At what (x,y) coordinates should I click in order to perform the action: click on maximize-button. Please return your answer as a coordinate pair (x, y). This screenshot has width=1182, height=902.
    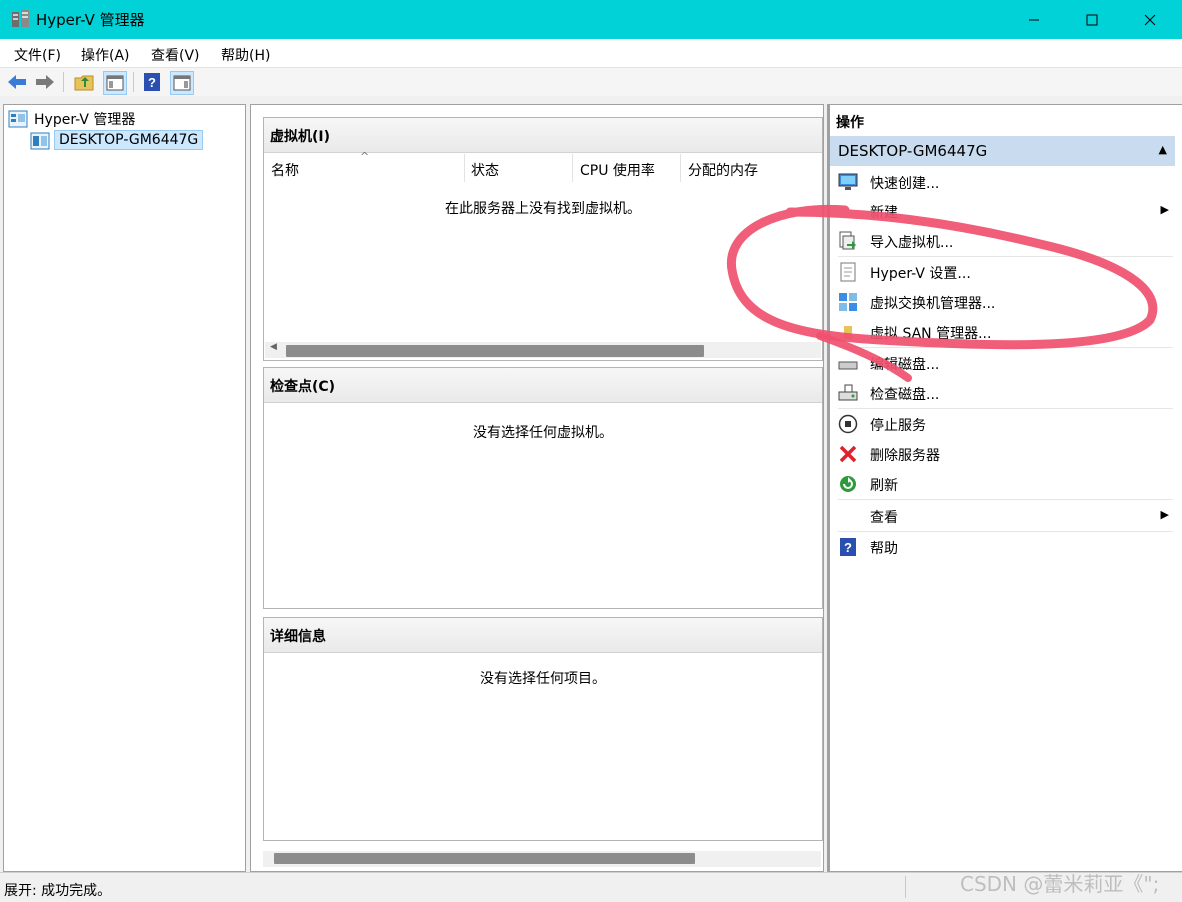
    Looking at the image, I should click on (1092, 19).